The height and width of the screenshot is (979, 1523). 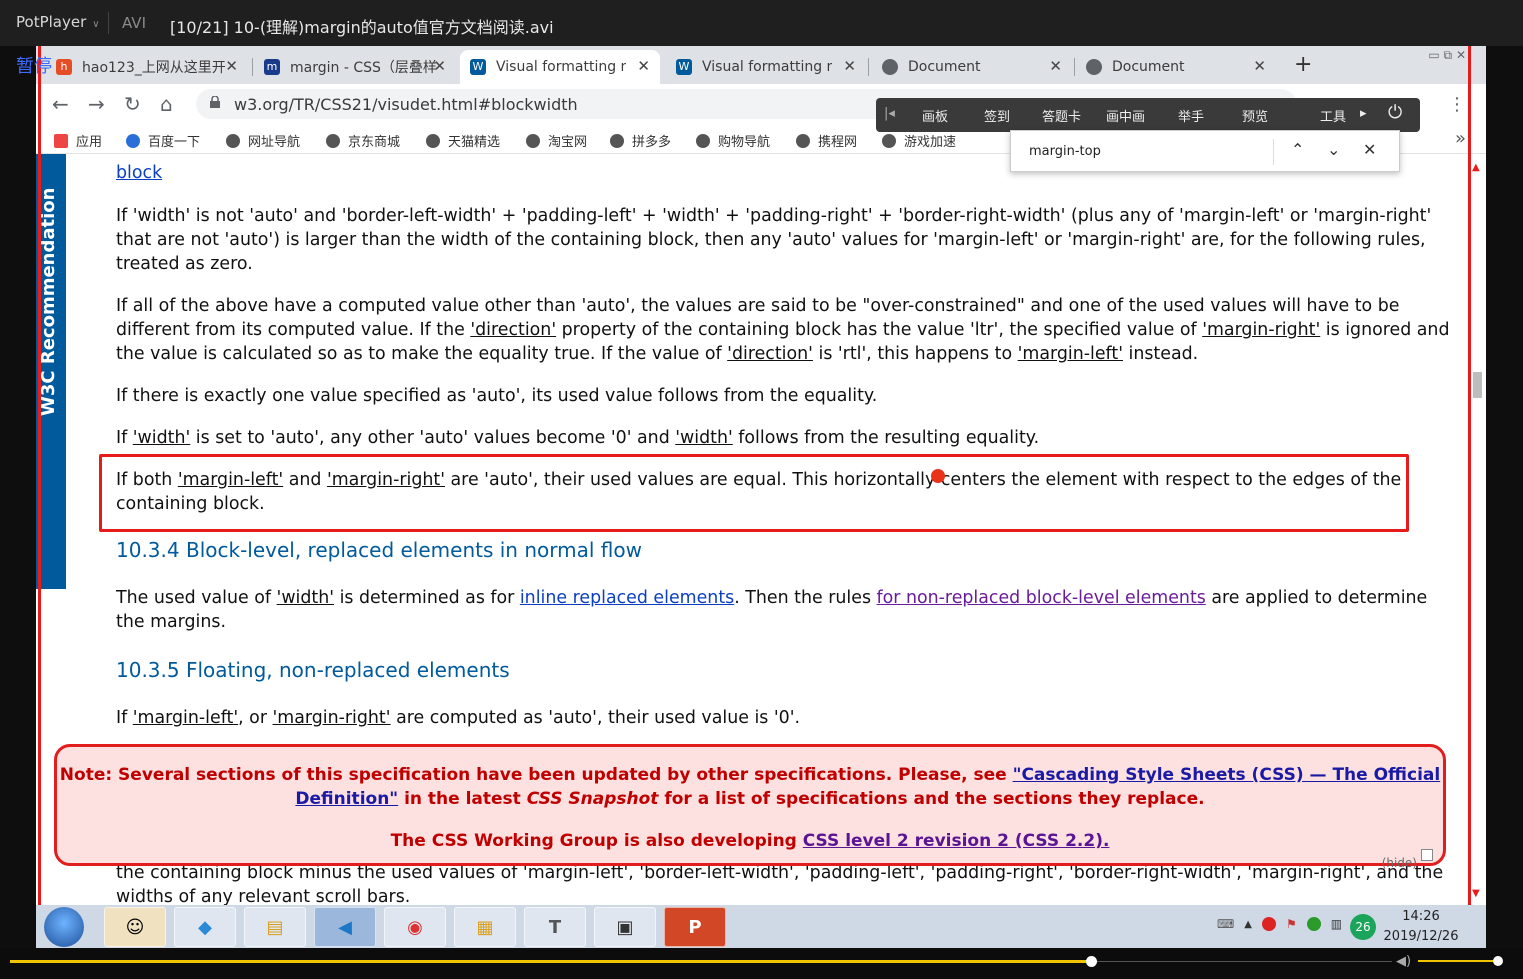 What do you see at coordinates (977, 67) in the screenshot?
I see `tab-document-1: Document ✕` at bounding box center [977, 67].